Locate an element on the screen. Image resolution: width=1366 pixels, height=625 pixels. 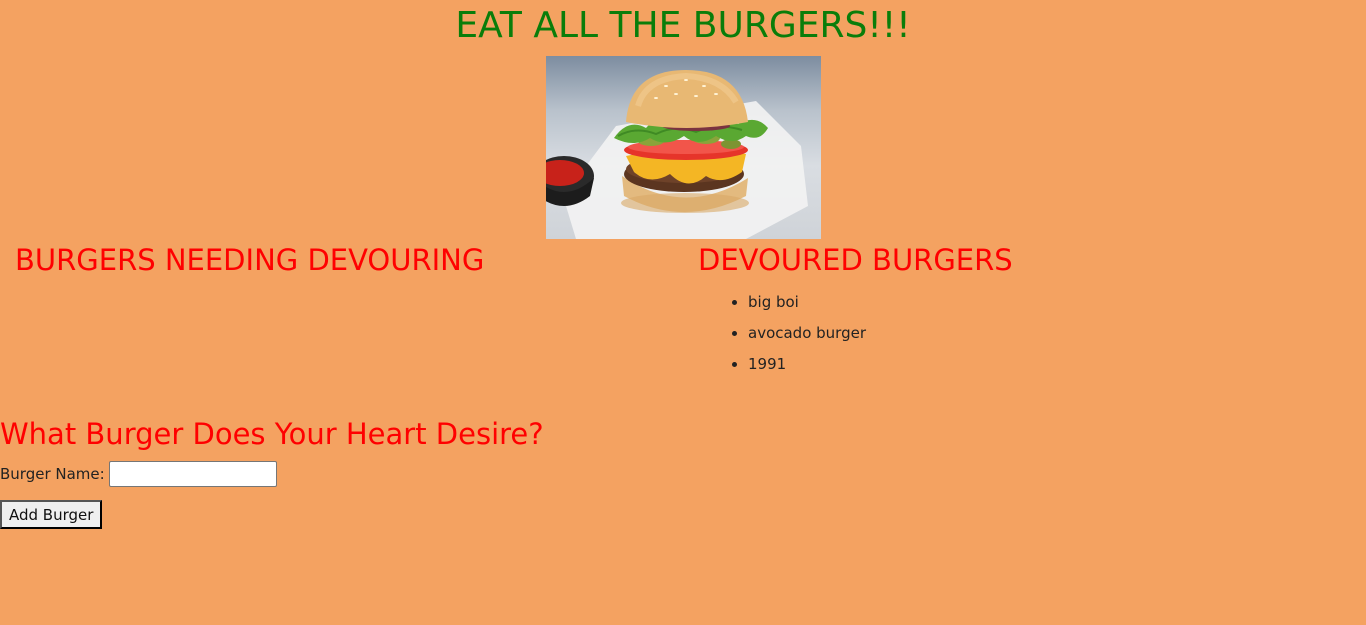
devoured-item: 1991 is located at coordinates (1053, 364).